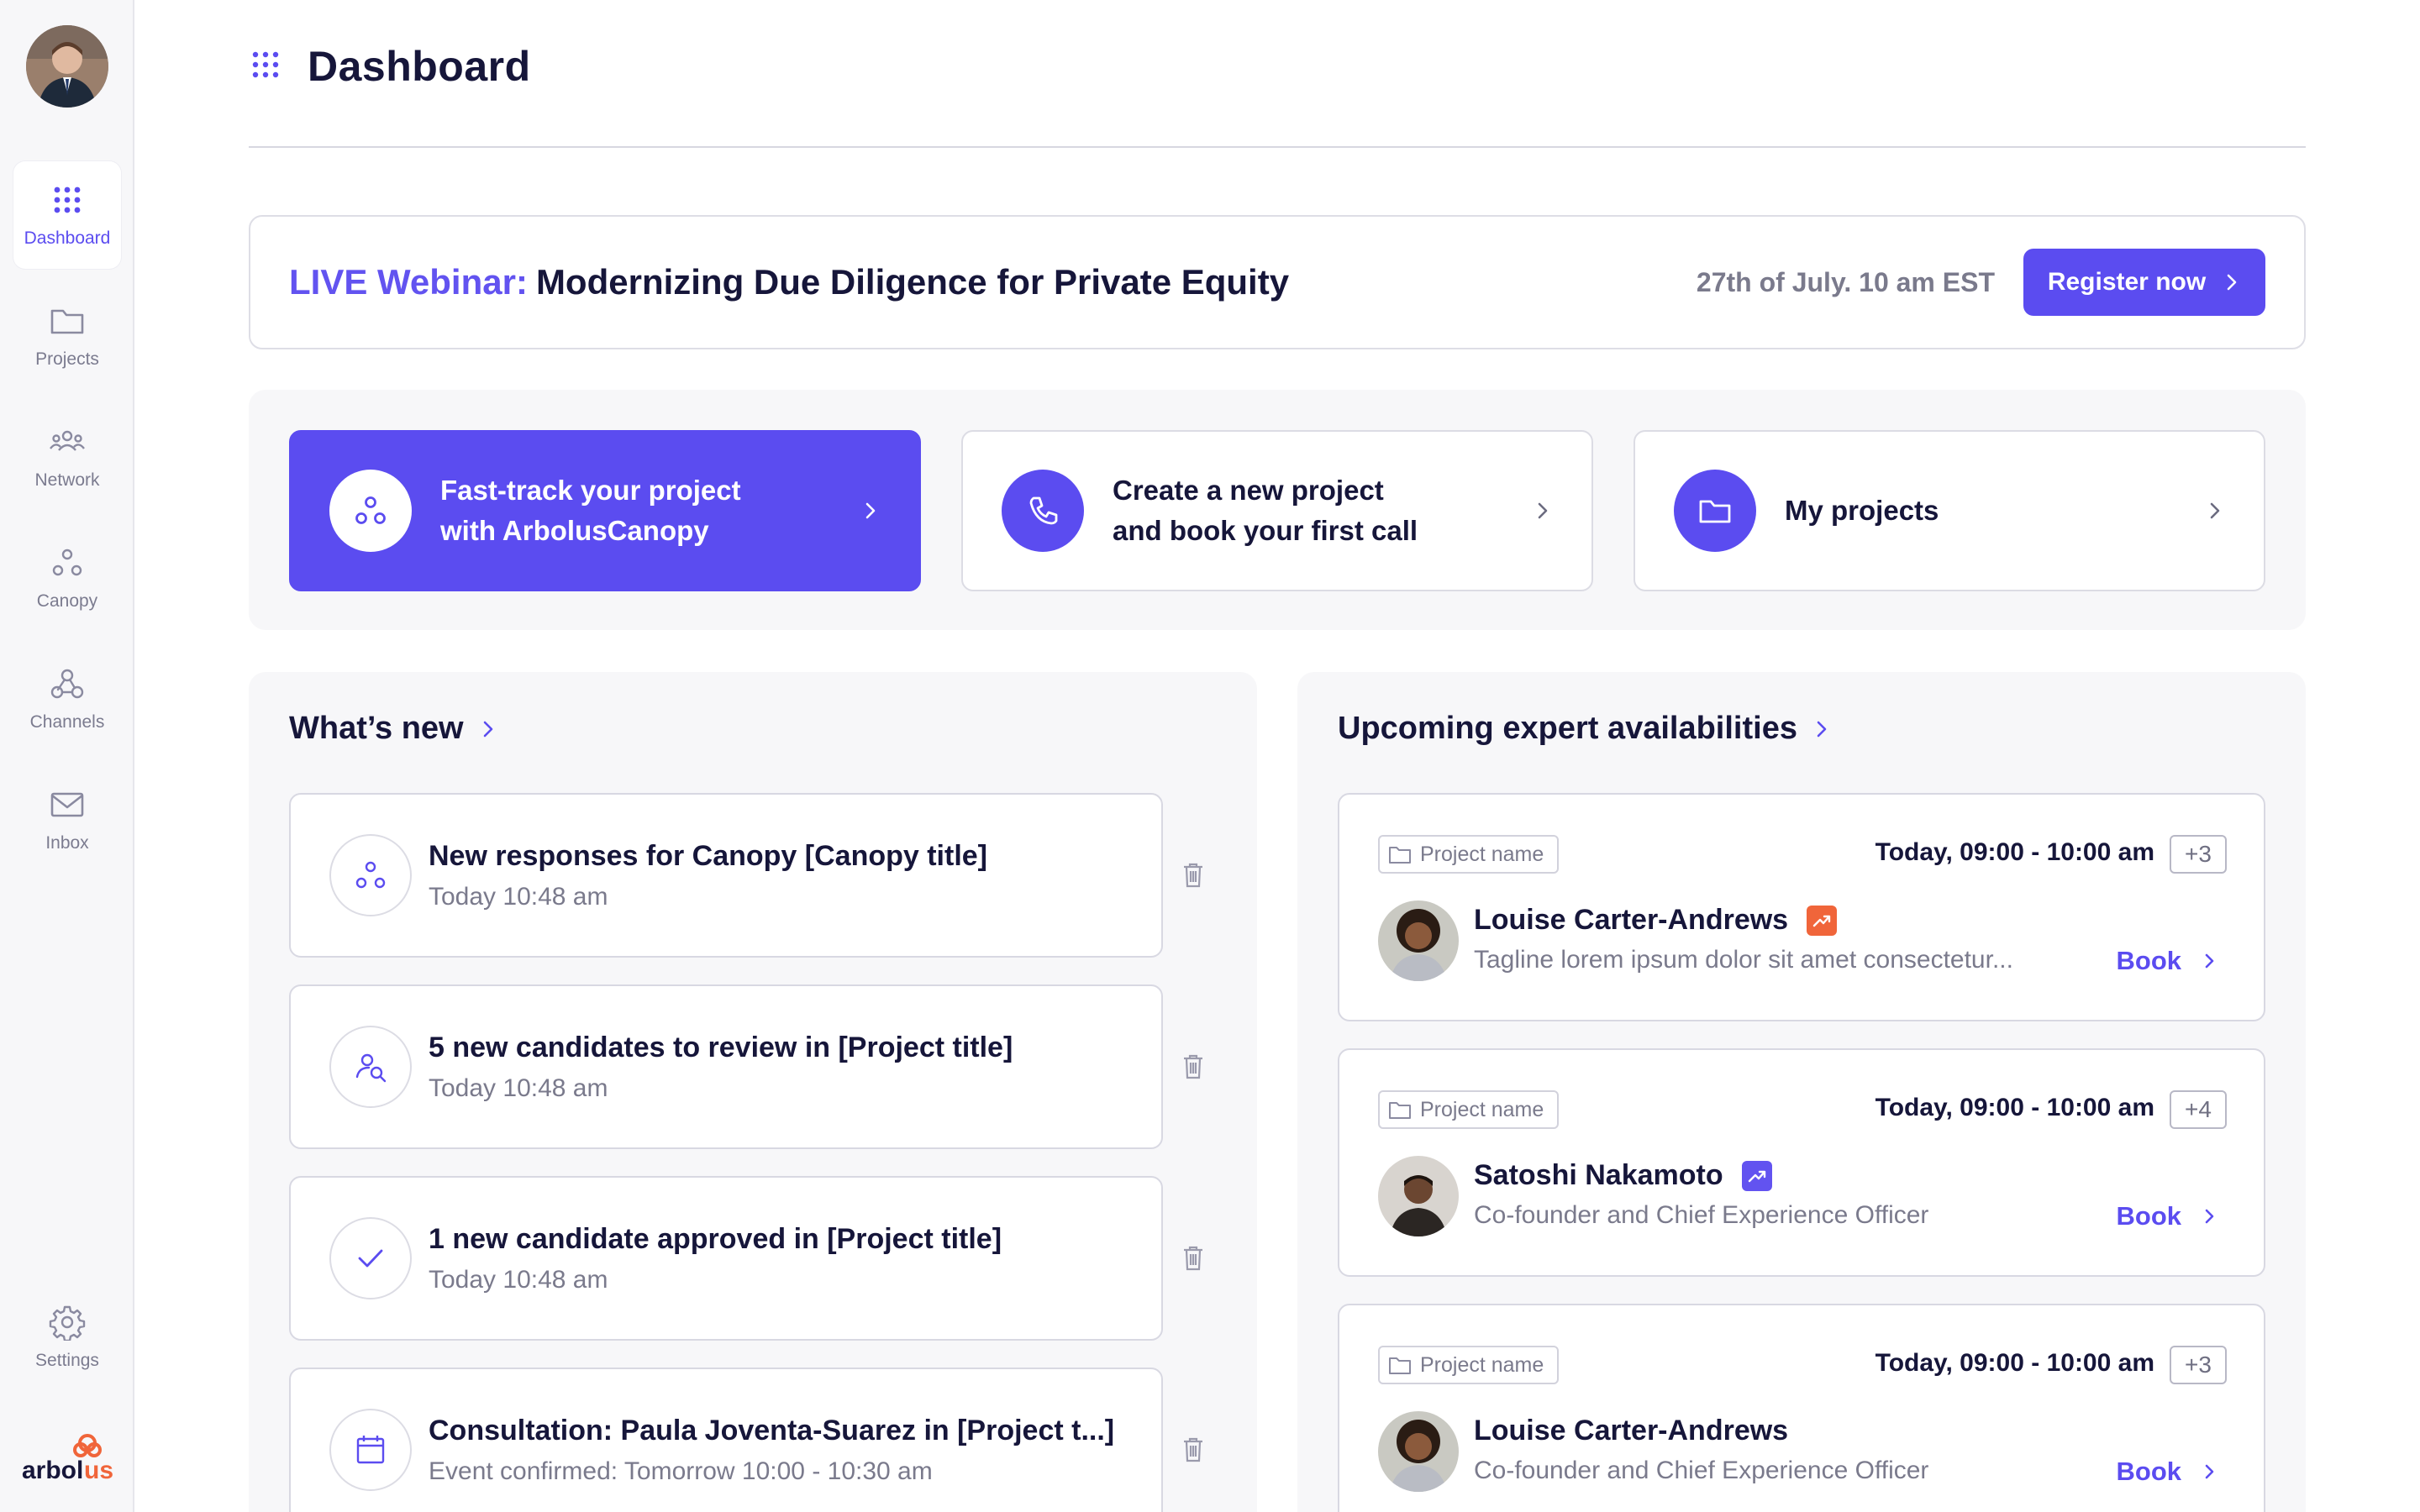 The width and height of the screenshot is (2420, 1512). What do you see at coordinates (1043, 511) in the screenshot?
I see `phone-icon` at bounding box center [1043, 511].